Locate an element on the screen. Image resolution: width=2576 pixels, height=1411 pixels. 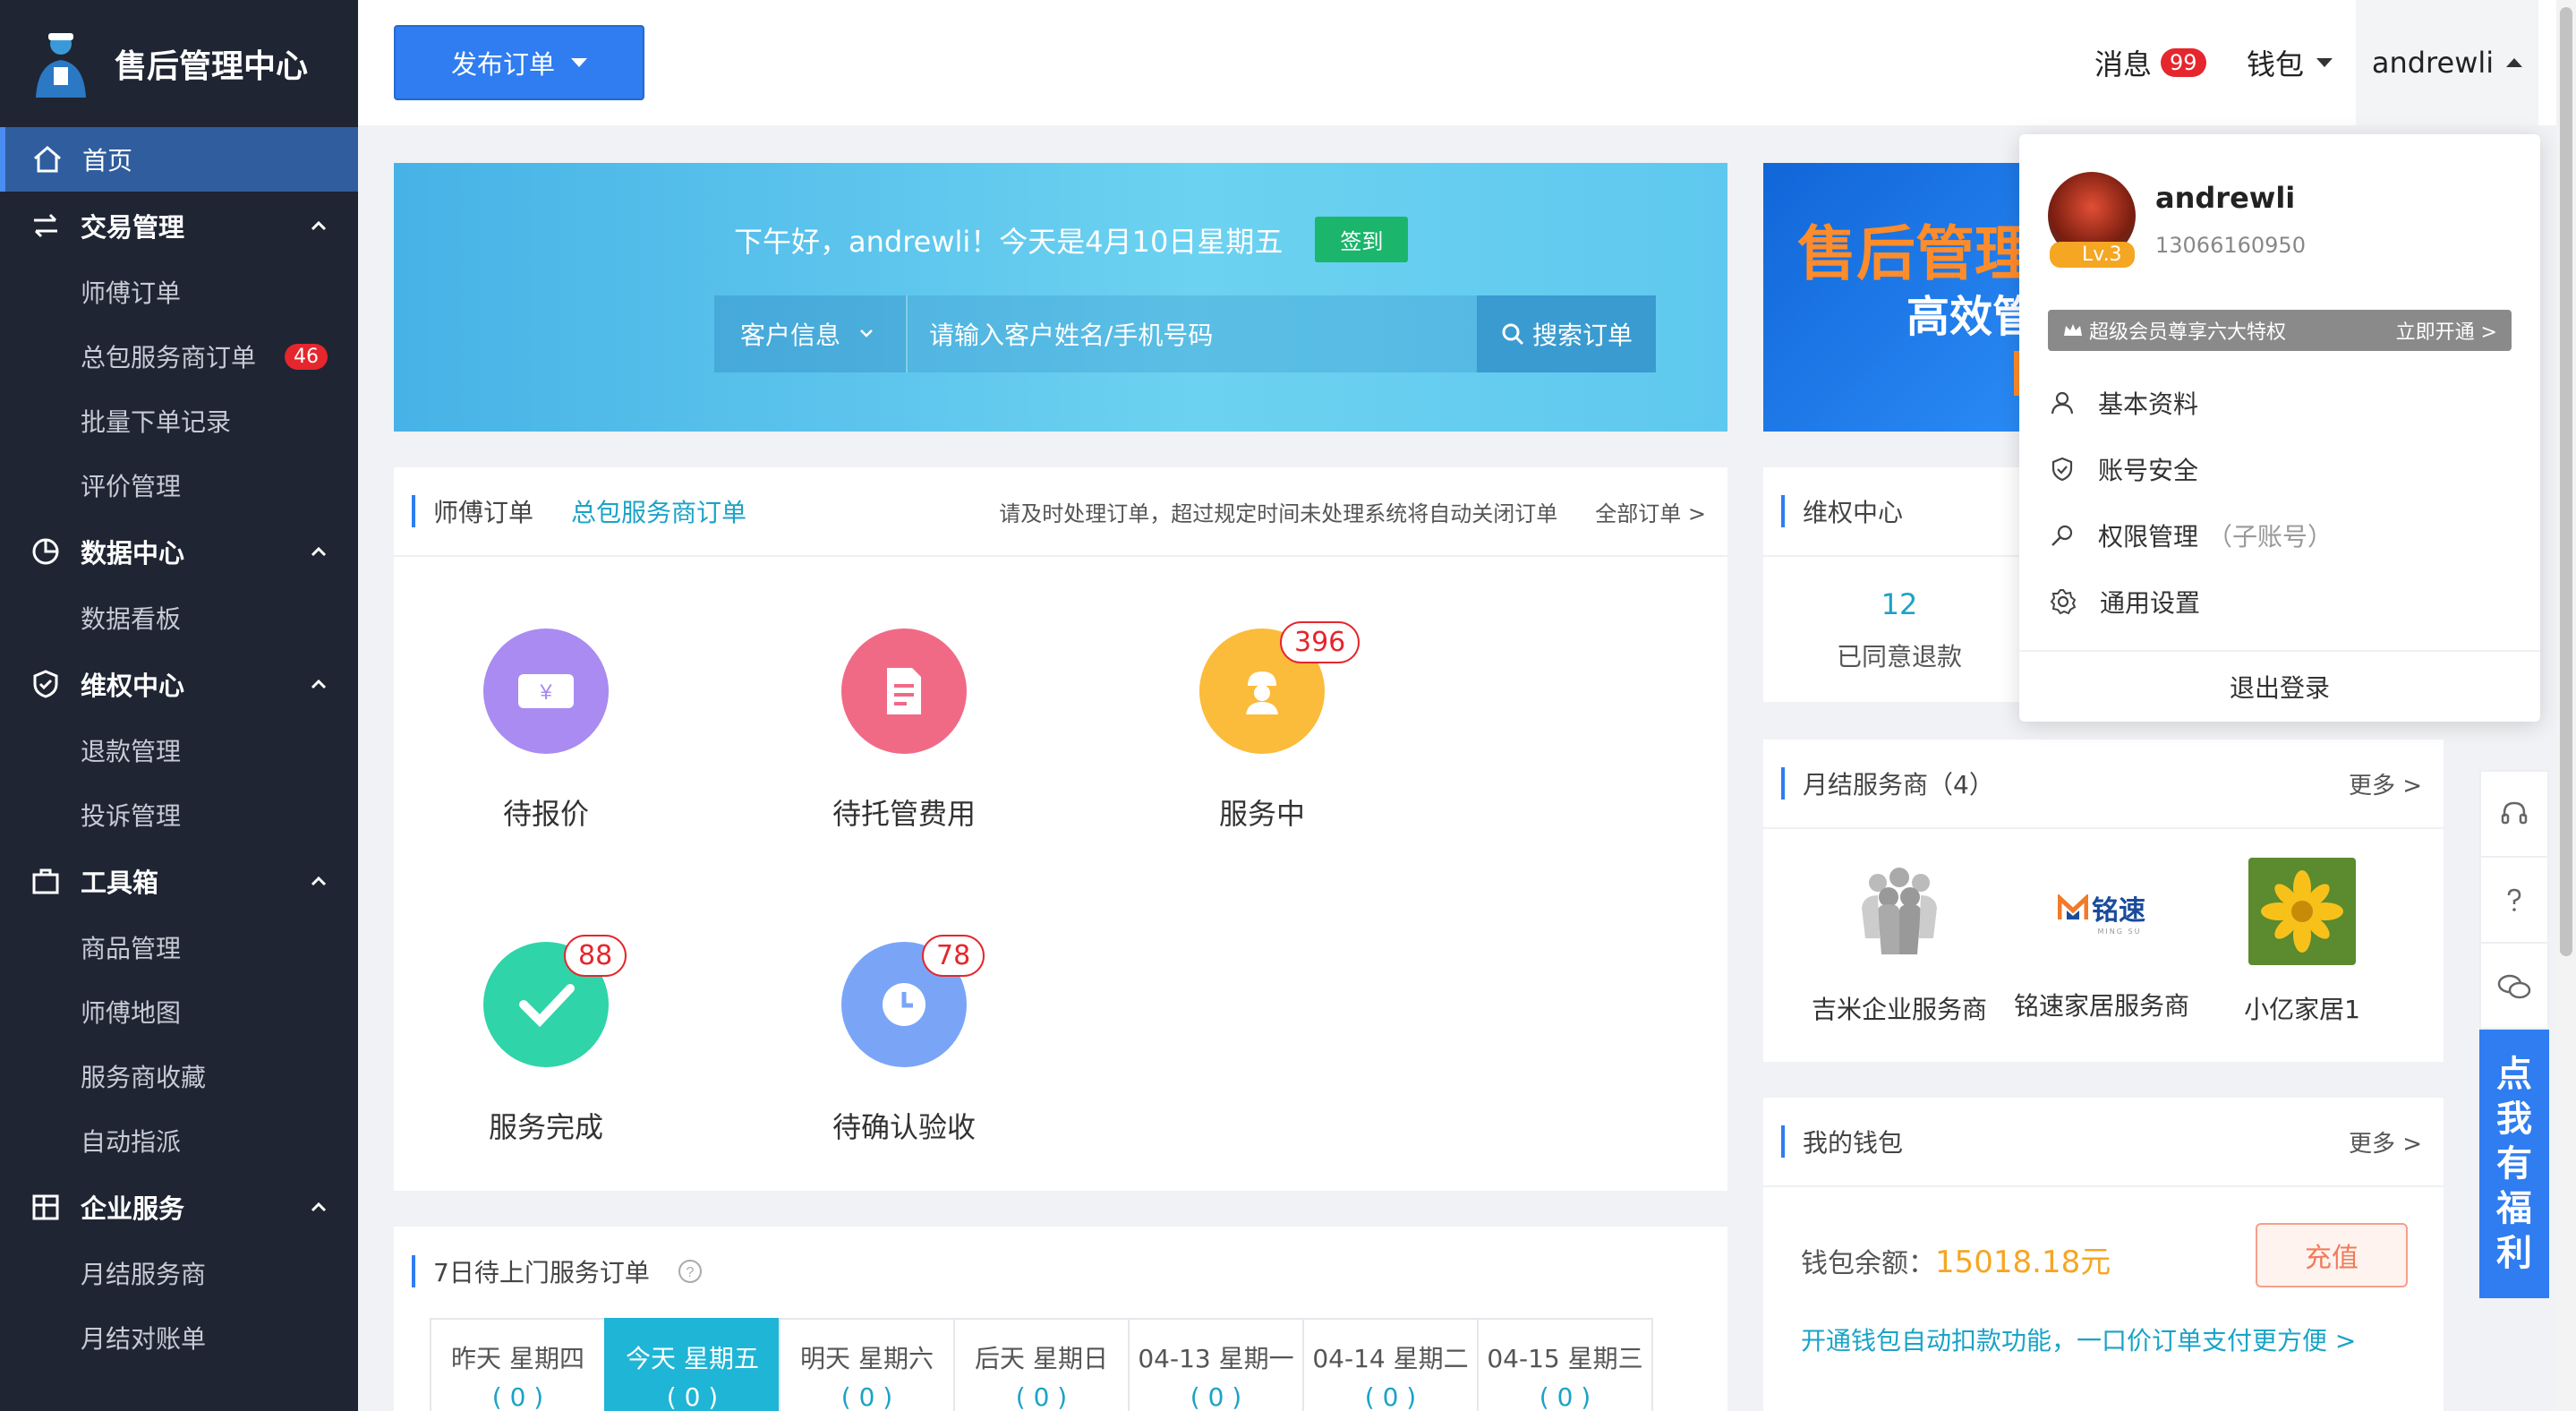
tile-pending-acceptance: 78 待确认验收 is located at coordinates (904, 1040).